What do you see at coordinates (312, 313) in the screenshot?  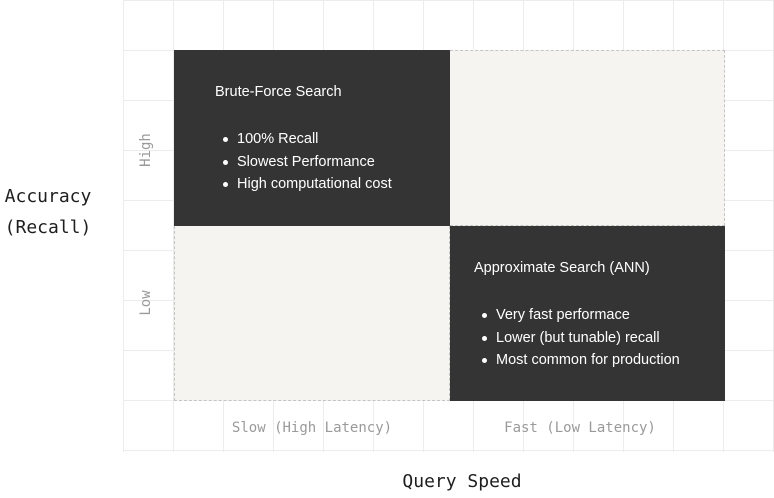 I see `quadrant-bottom-left-empty` at bounding box center [312, 313].